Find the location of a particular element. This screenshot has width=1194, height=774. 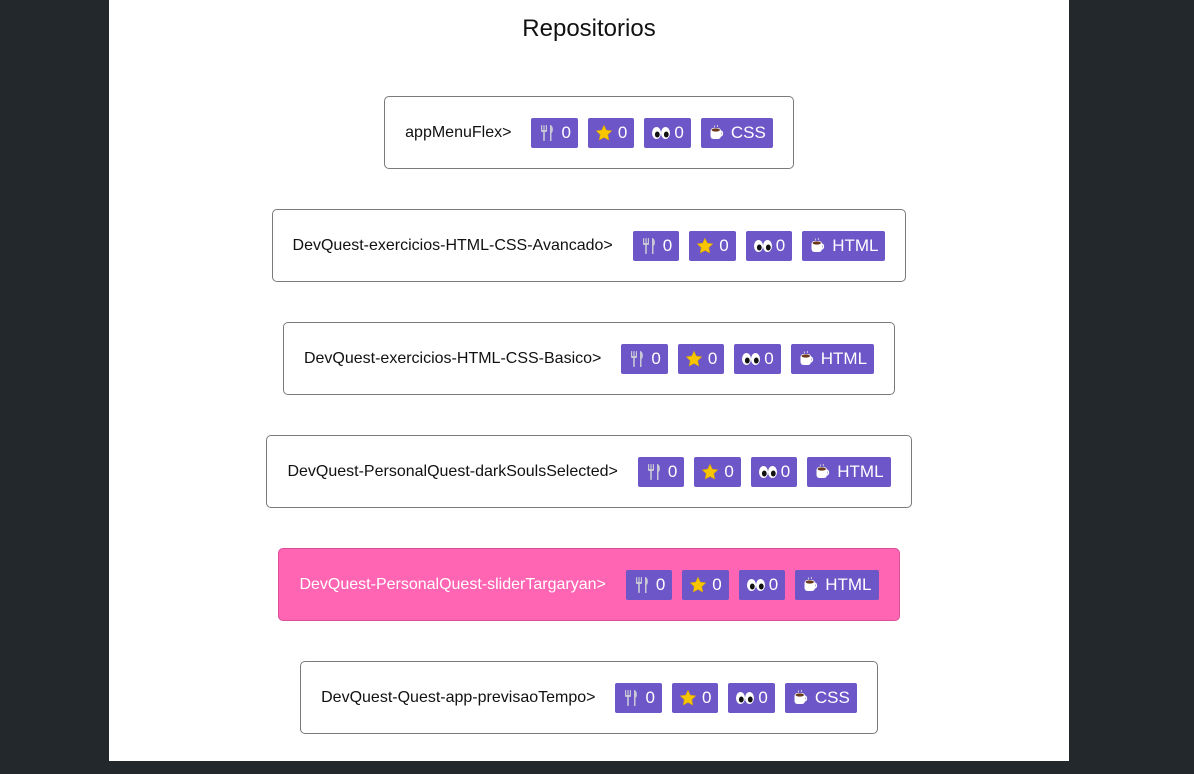

repo-name: DevQuest-exercicios-HTML-CSS-Basico> is located at coordinates (452, 358).